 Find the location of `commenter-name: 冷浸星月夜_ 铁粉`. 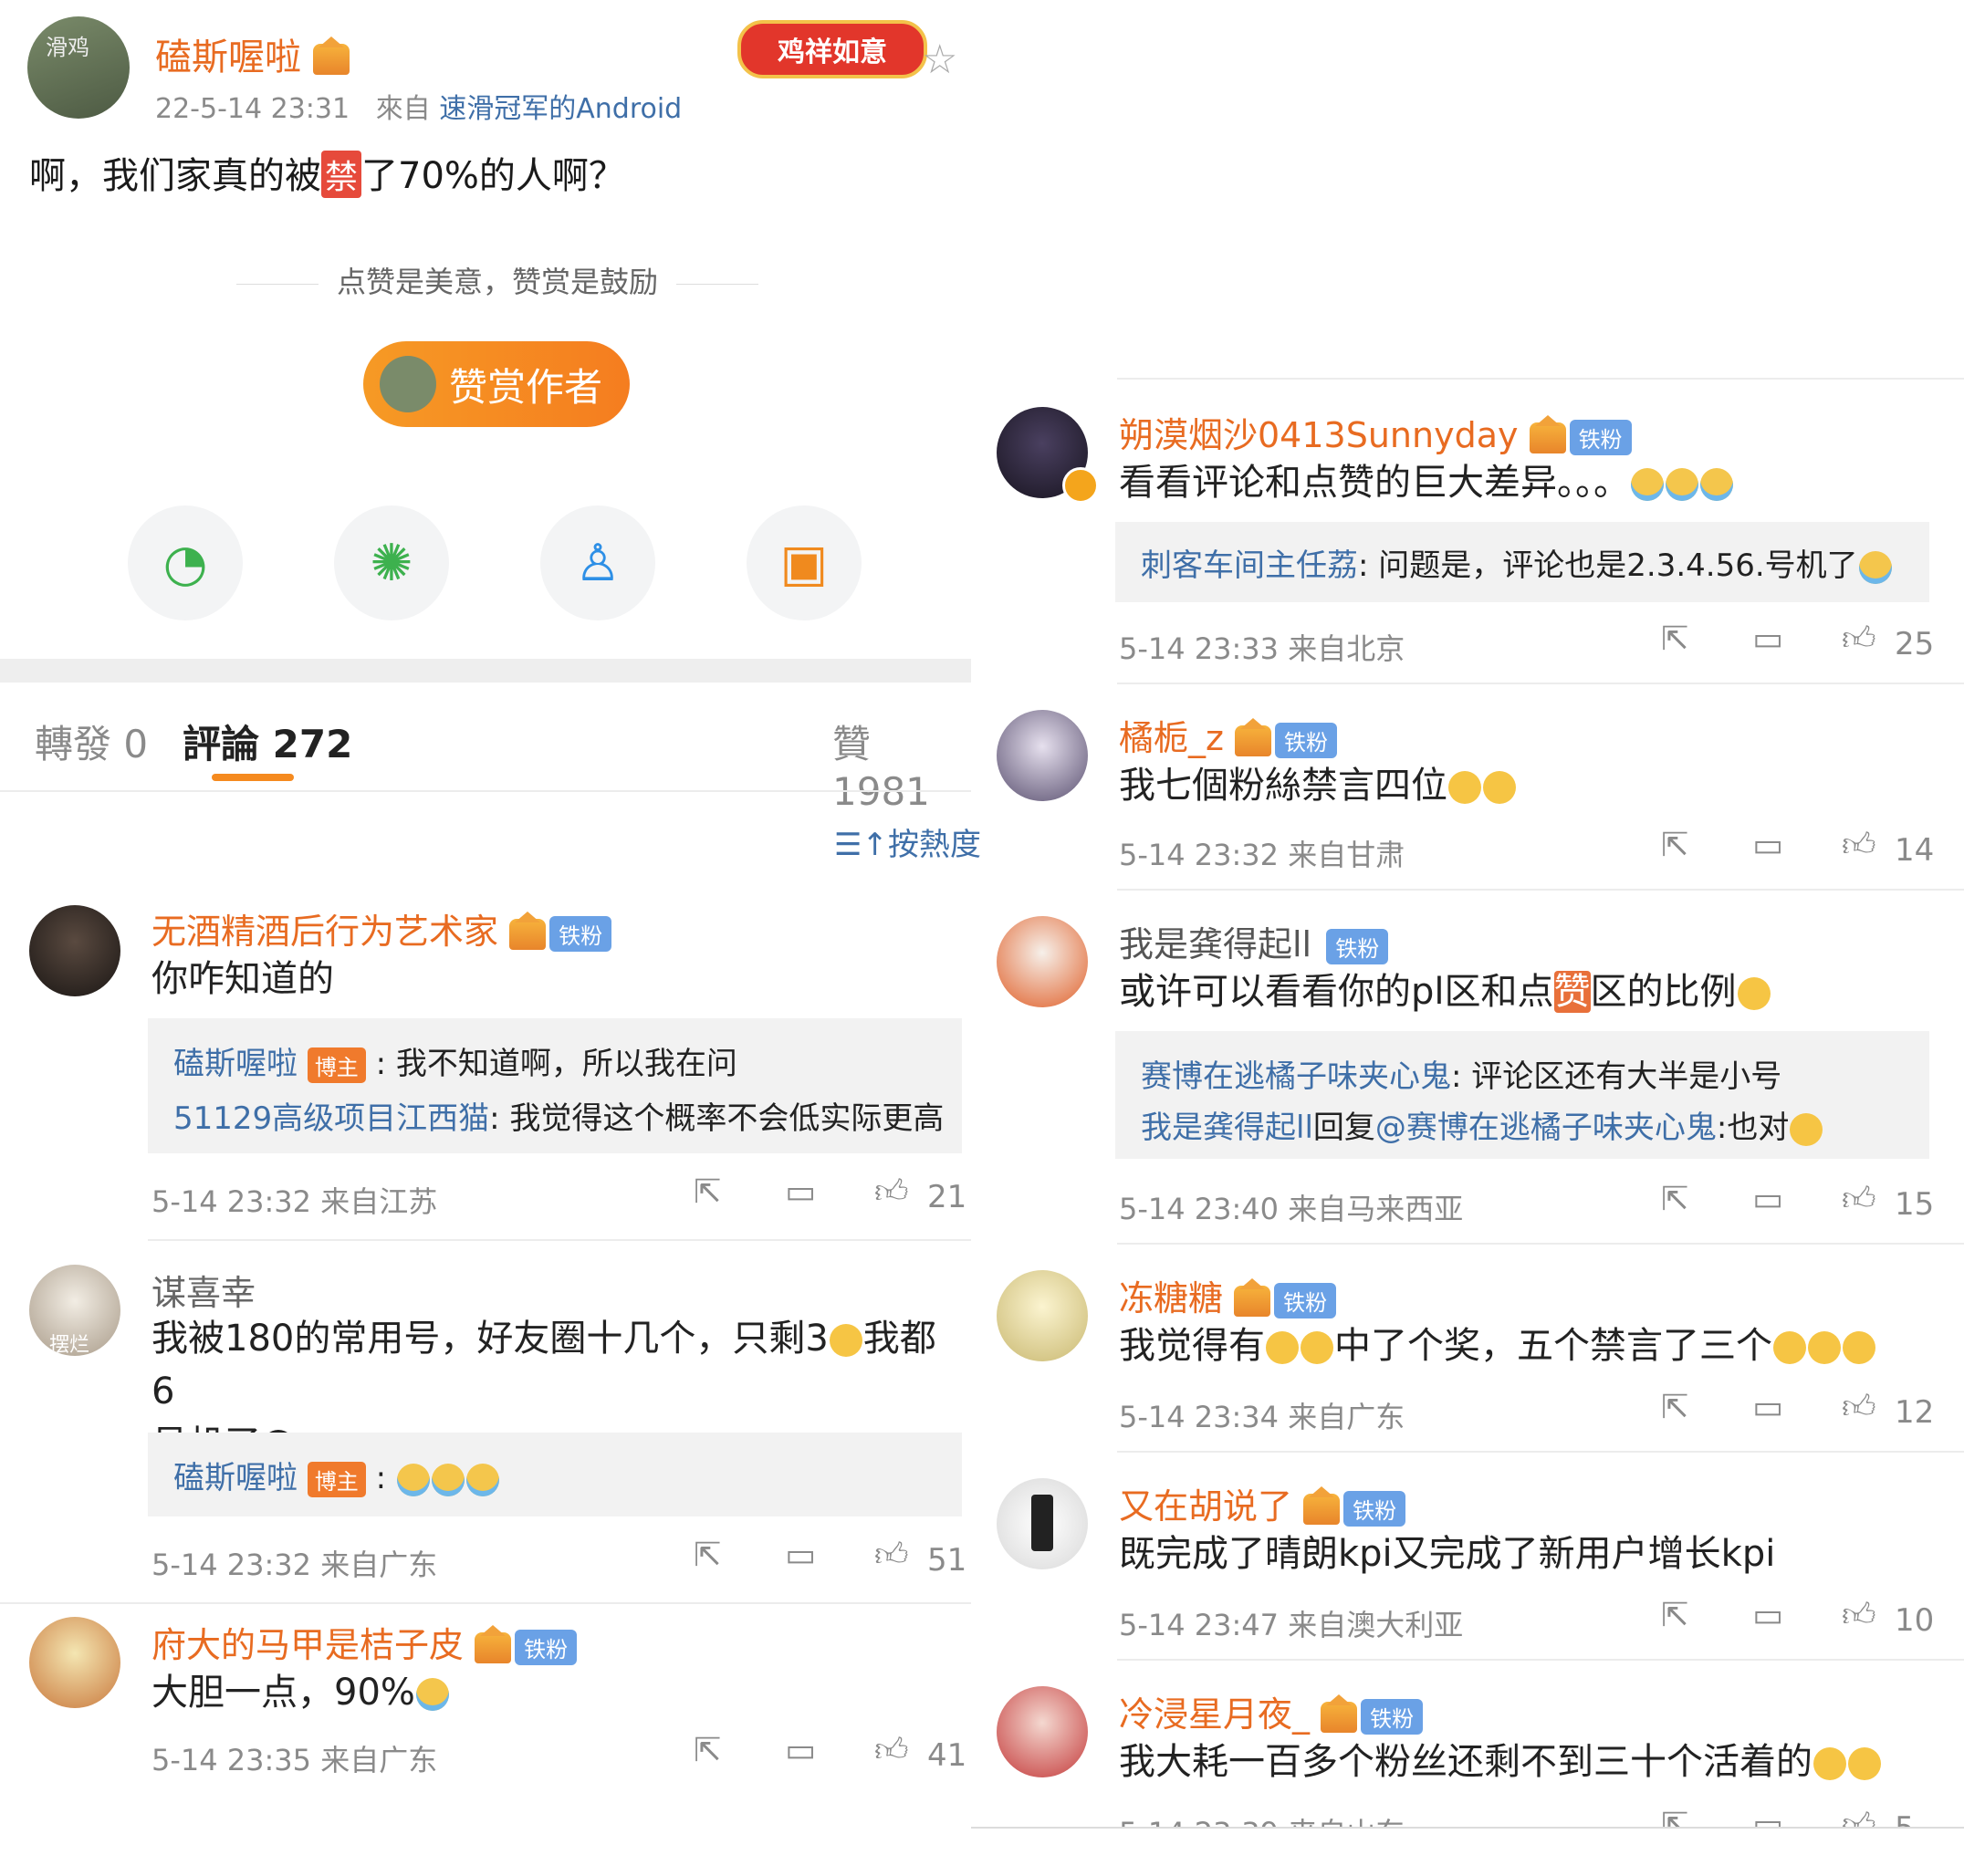

commenter-name: 冷浸星月夜_ 铁粉 is located at coordinates (1271, 1711).